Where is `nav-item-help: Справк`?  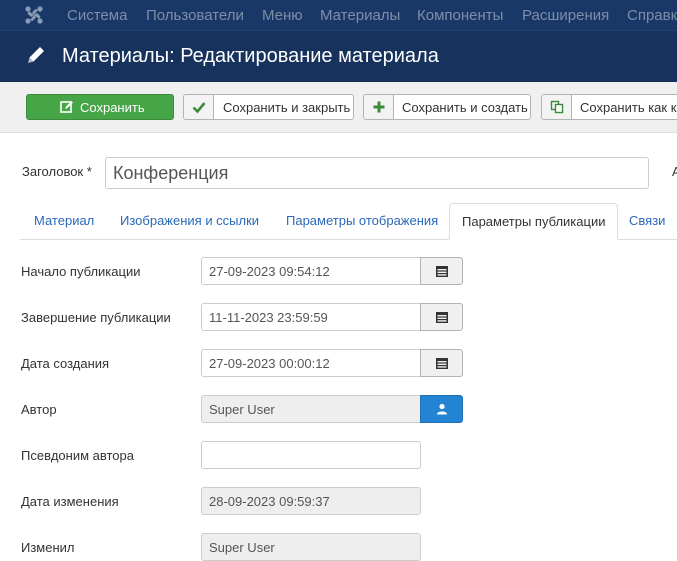 nav-item-help: Справк is located at coordinates (652, 15).